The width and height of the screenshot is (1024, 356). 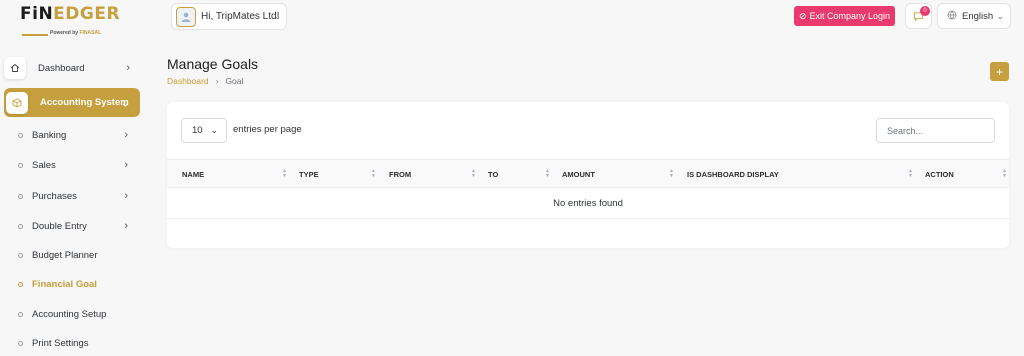 What do you see at coordinates (15, 68) in the screenshot?
I see `home-icon` at bounding box center [15, 68].